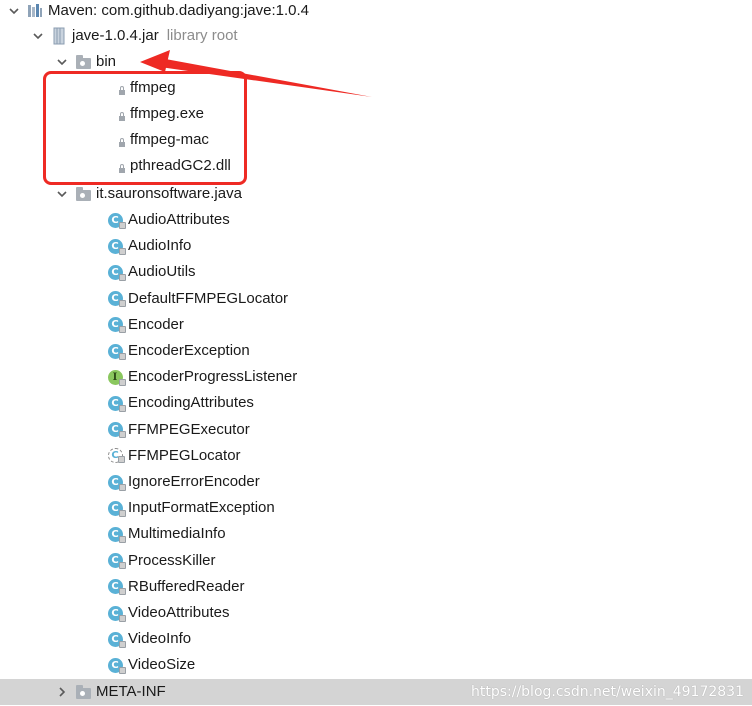 The width and height of the screenshot is (752, 706). Describe the element at coordinates (186, 586) in the screenshot. I see `tree-item-label: RBufferedReader` at that location.